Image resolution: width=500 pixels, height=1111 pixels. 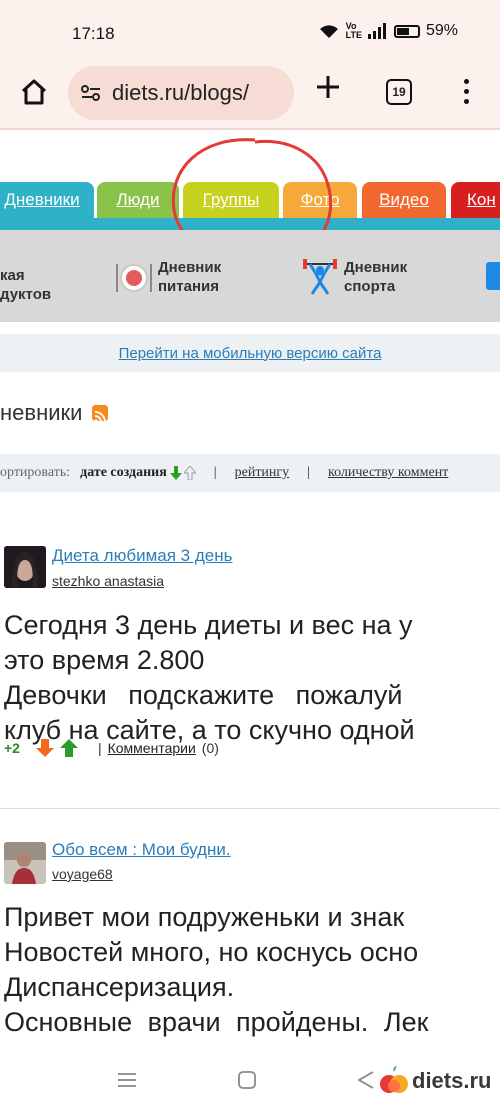 What do you see at coordinates (475, 200) in the screenshot?
I see `tab-contests: Кон` at bounding box center [475, 200].